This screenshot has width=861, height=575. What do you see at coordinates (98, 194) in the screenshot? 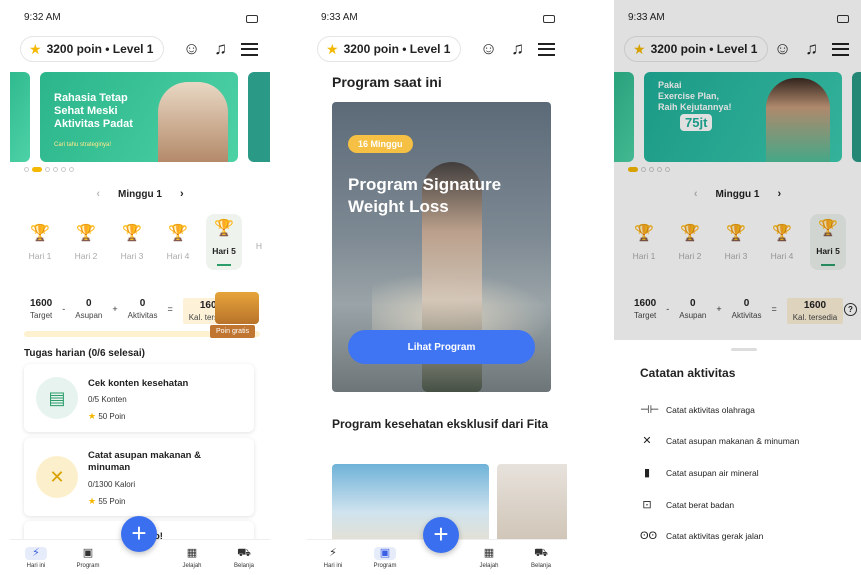
I see `prev-week-icon: ‹` at bounding box center [98, 194].